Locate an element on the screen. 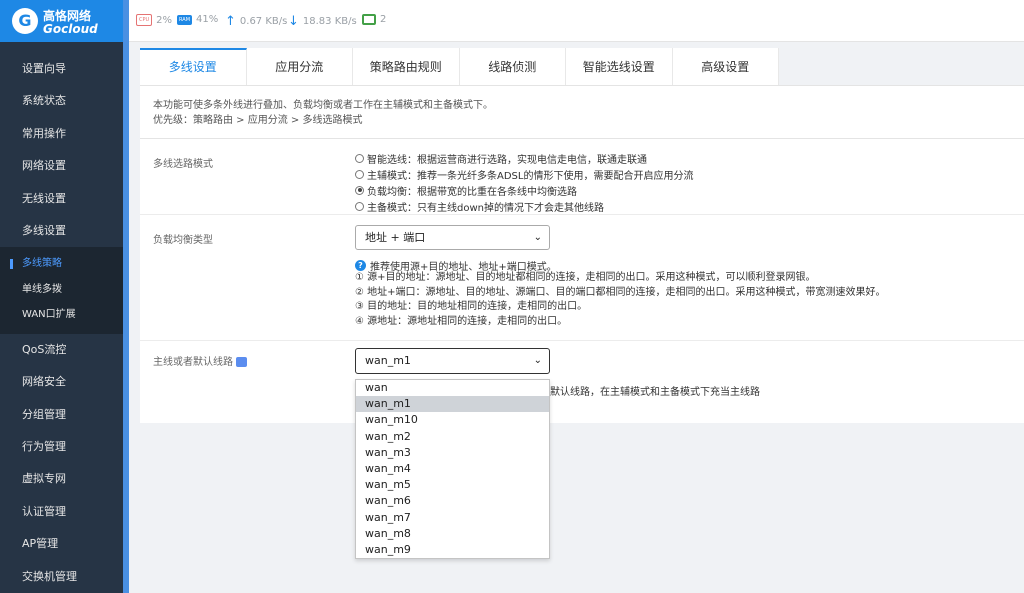 The width and height of the screenshot is (1024, 593). nav-behavior-management: 行为管理 is located at coordinates (61, 447).